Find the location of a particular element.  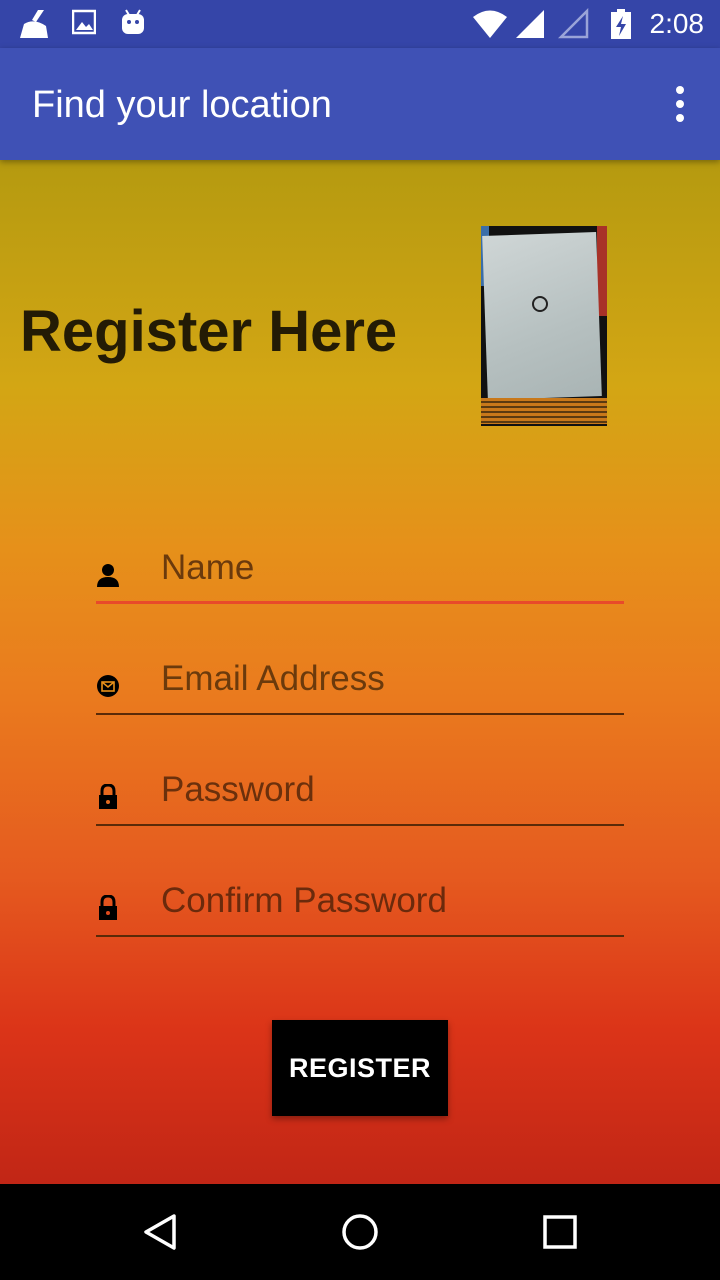

back-icon is located at coordinates (160, 1232).